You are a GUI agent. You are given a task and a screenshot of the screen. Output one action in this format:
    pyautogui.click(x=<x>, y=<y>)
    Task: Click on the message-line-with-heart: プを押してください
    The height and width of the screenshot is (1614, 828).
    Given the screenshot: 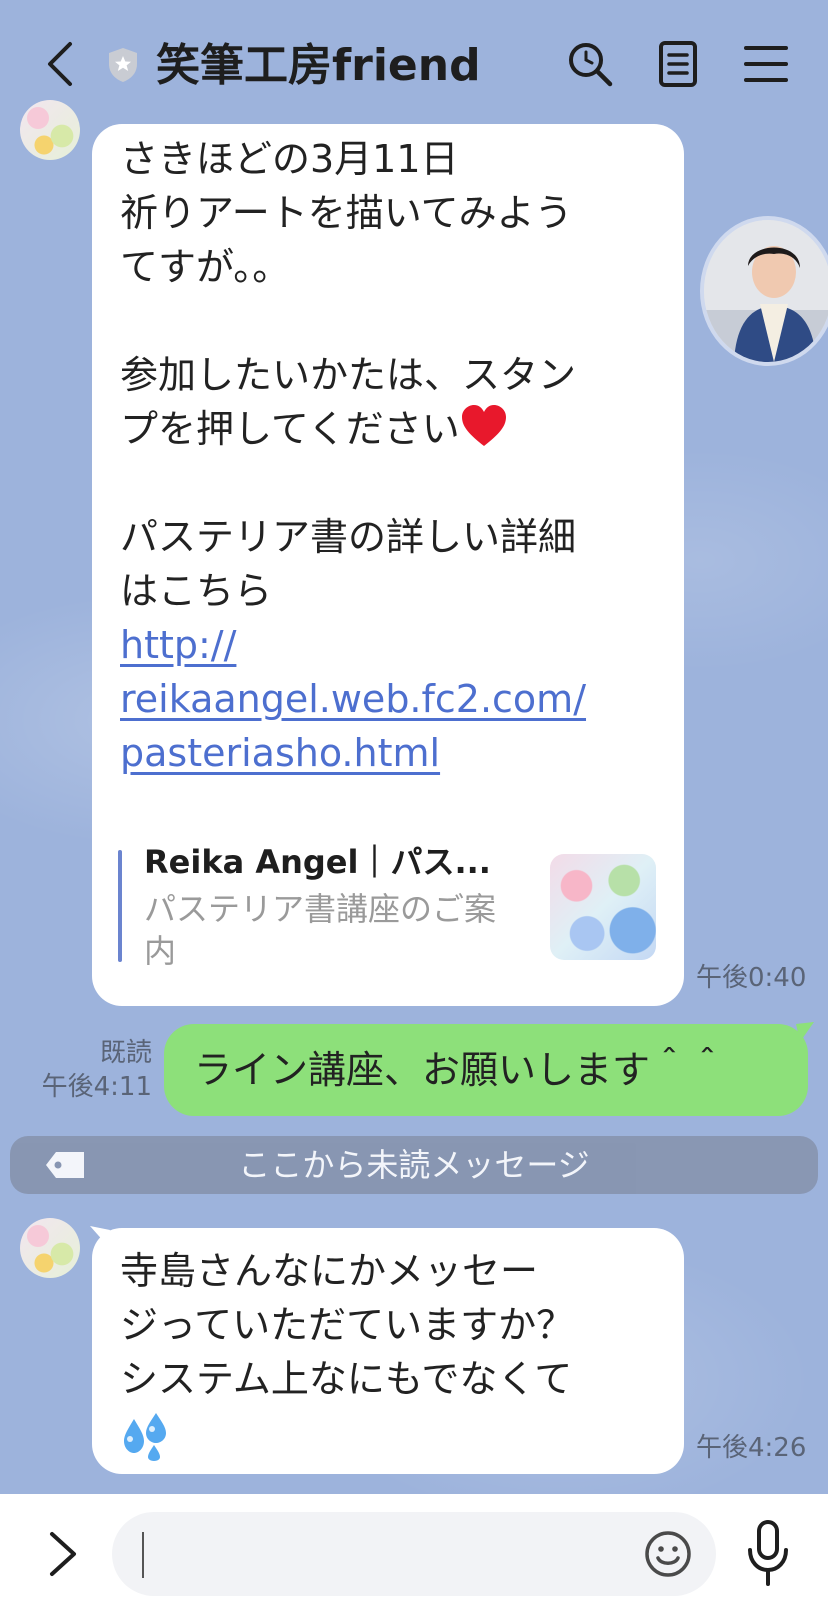 What is the action you would take?
    pyautogui.click(x=353, y=429)
    